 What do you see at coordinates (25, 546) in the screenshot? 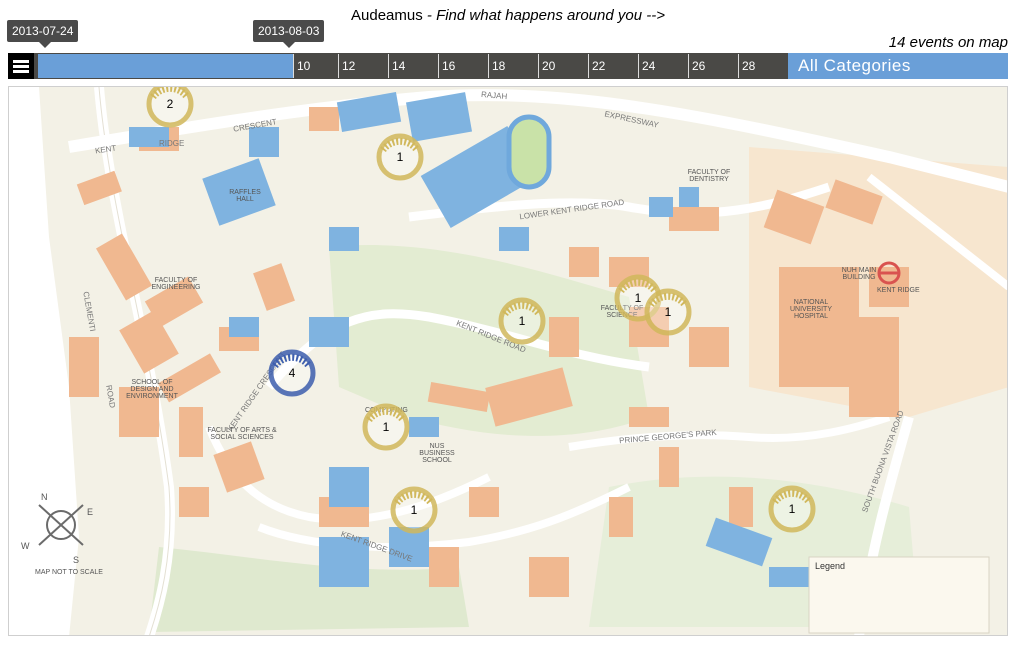
I see `compass-w: W` at bounding box center [25, 546].